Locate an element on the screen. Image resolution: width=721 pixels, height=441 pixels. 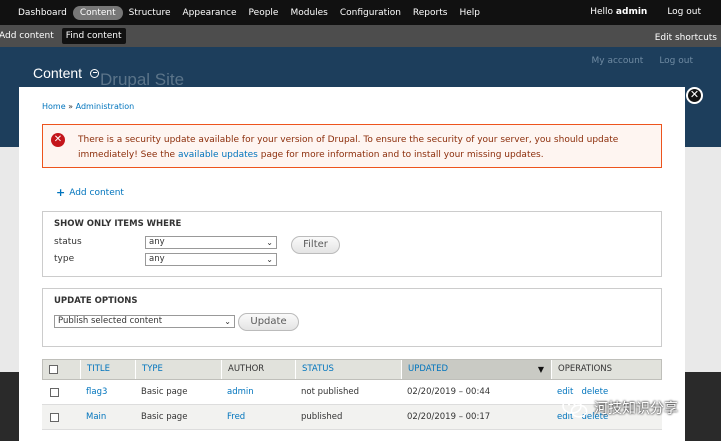
toolbar-logout-link: Log out is located at coordinates (684, 12).